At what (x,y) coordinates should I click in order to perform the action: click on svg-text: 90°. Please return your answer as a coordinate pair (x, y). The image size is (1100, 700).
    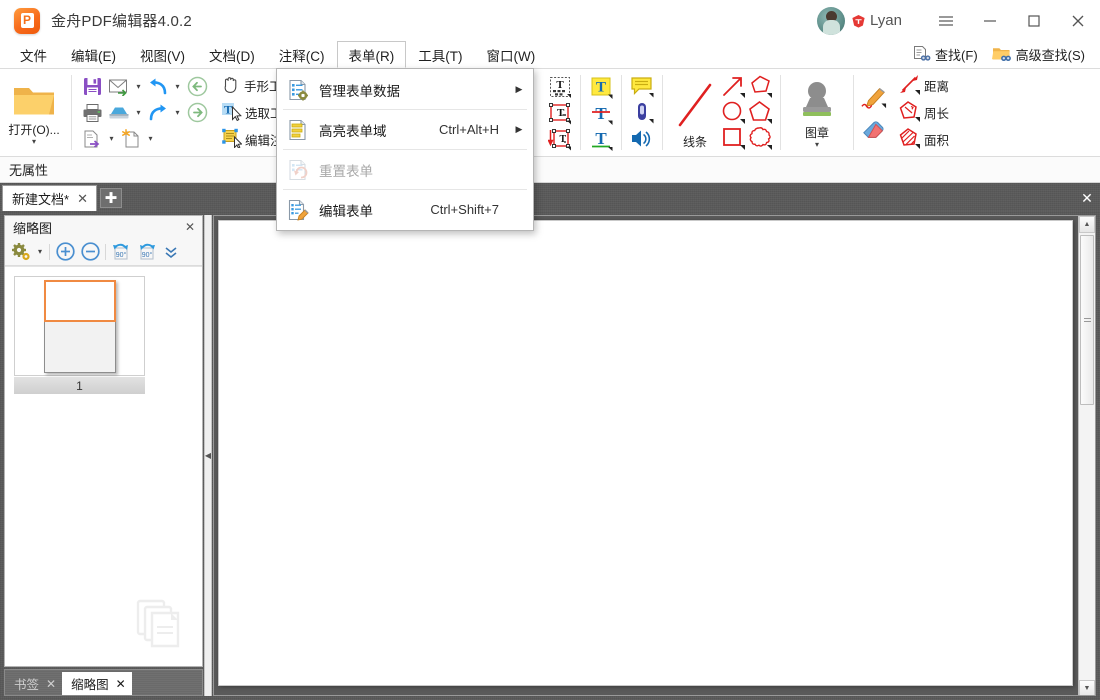
    Looking at the image, I should click on (120, 255).